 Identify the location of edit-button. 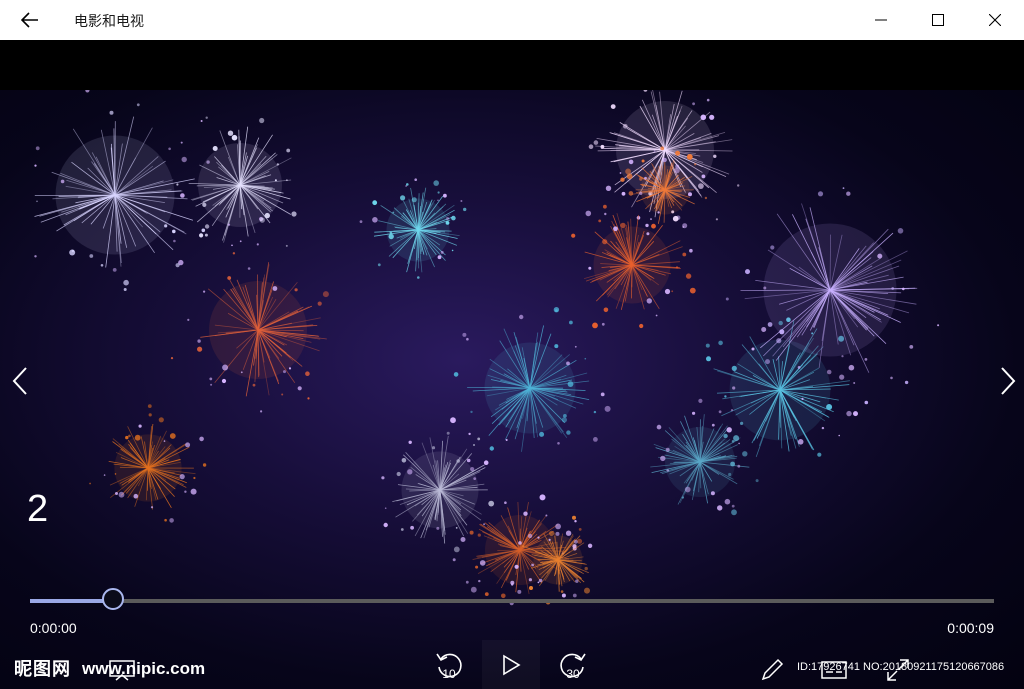
(772, 670).